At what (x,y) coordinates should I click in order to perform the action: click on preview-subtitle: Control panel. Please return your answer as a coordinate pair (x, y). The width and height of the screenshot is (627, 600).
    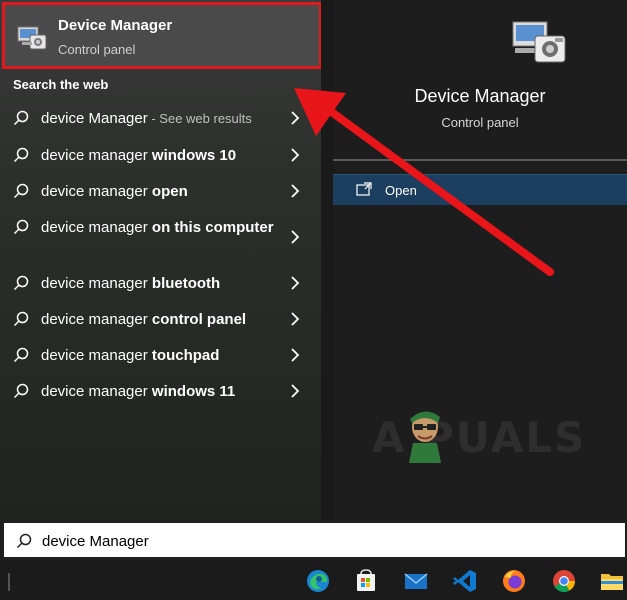
    Looking at the image, I should click on (480, 122).